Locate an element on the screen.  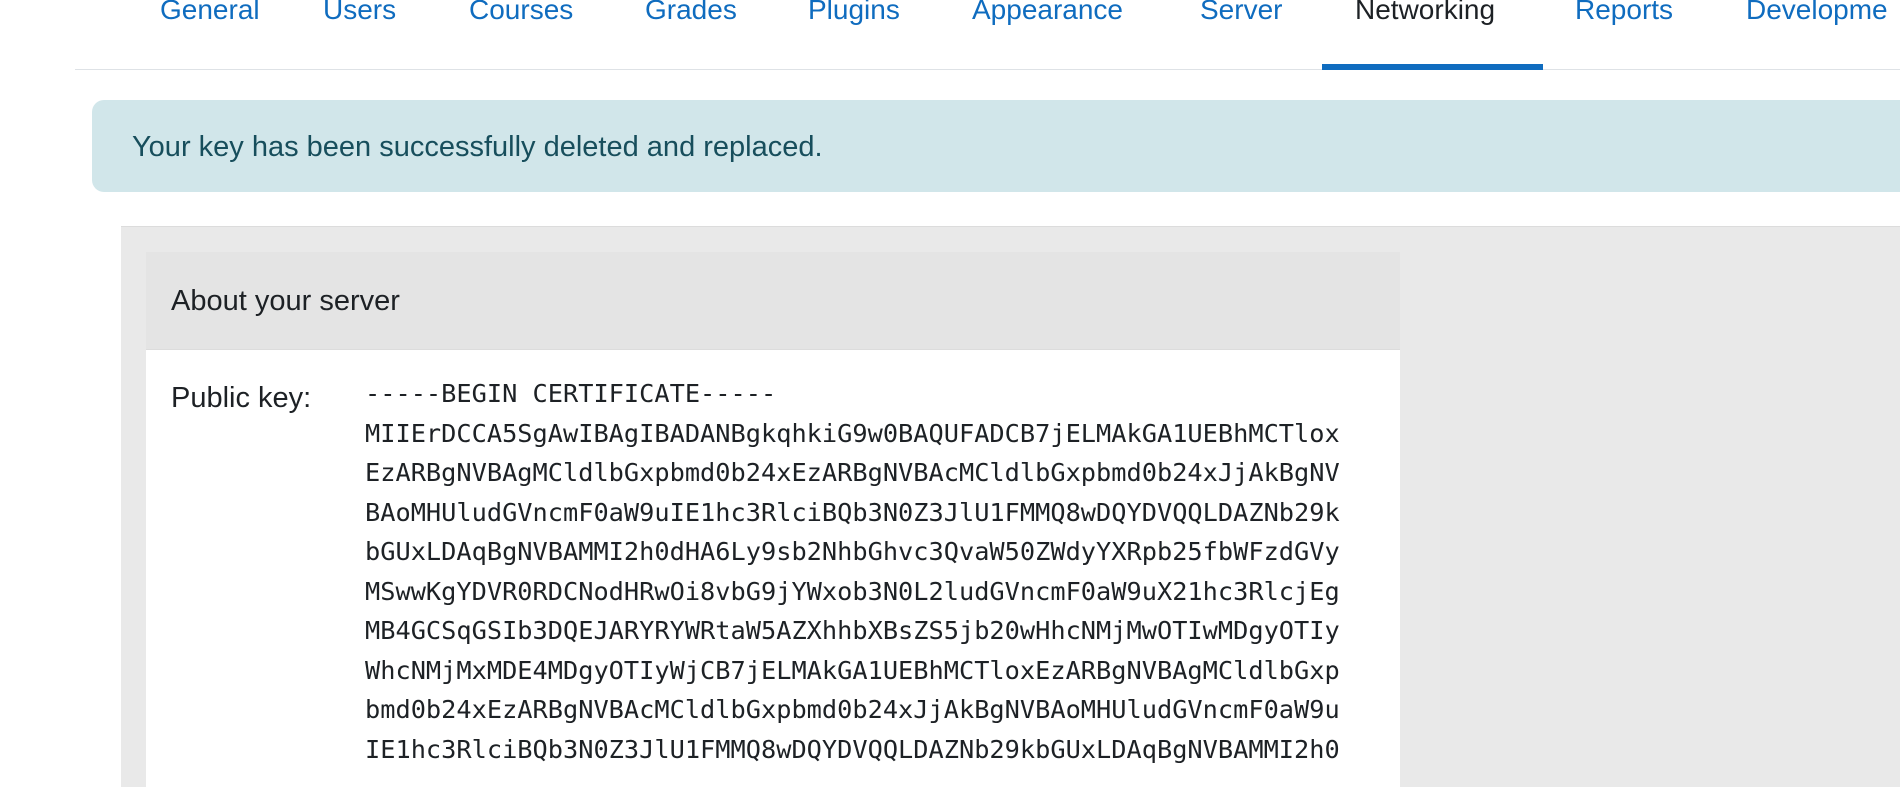
certificate-line: -----BEGIN CERTIFICATE----- is located at coordinates (571, 393).